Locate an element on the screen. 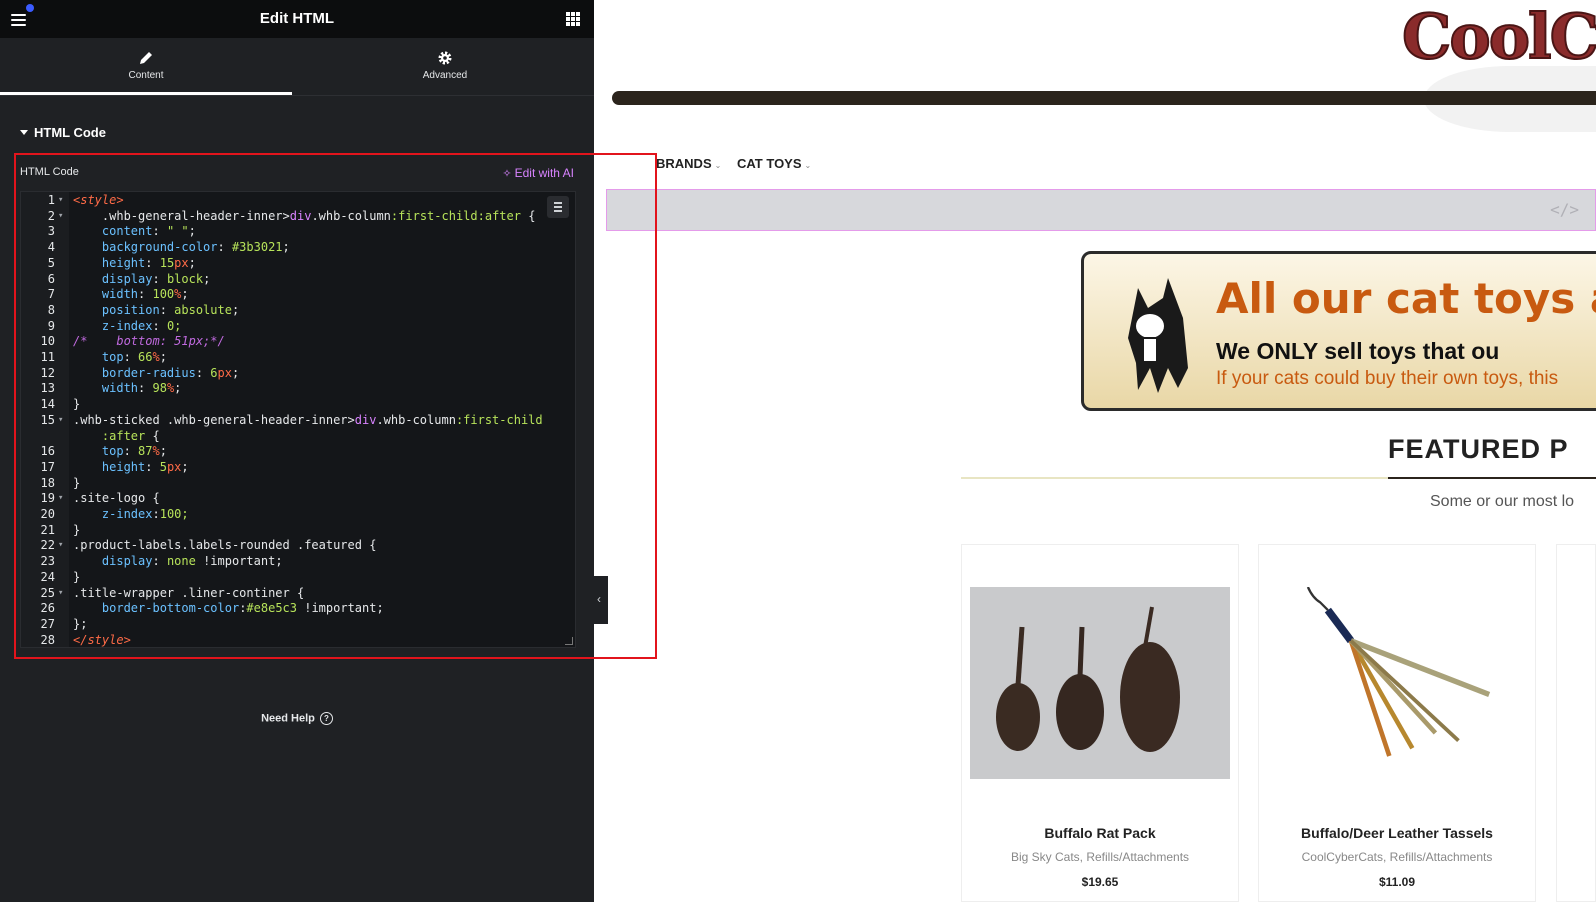  section-toggle-html-code: HTML Code is located at coordinates (63, 132).